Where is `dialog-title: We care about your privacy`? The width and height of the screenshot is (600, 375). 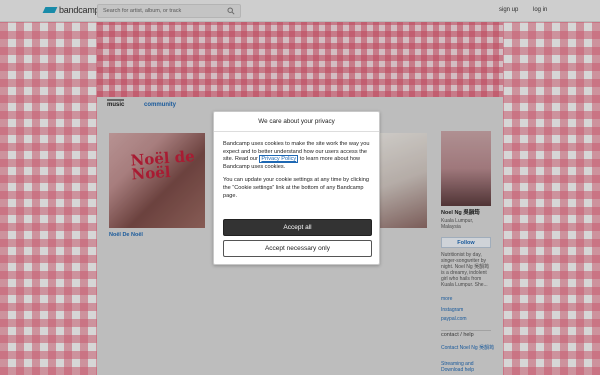 dialog-title: We care about your privacy is located at coordinates (296, 122).